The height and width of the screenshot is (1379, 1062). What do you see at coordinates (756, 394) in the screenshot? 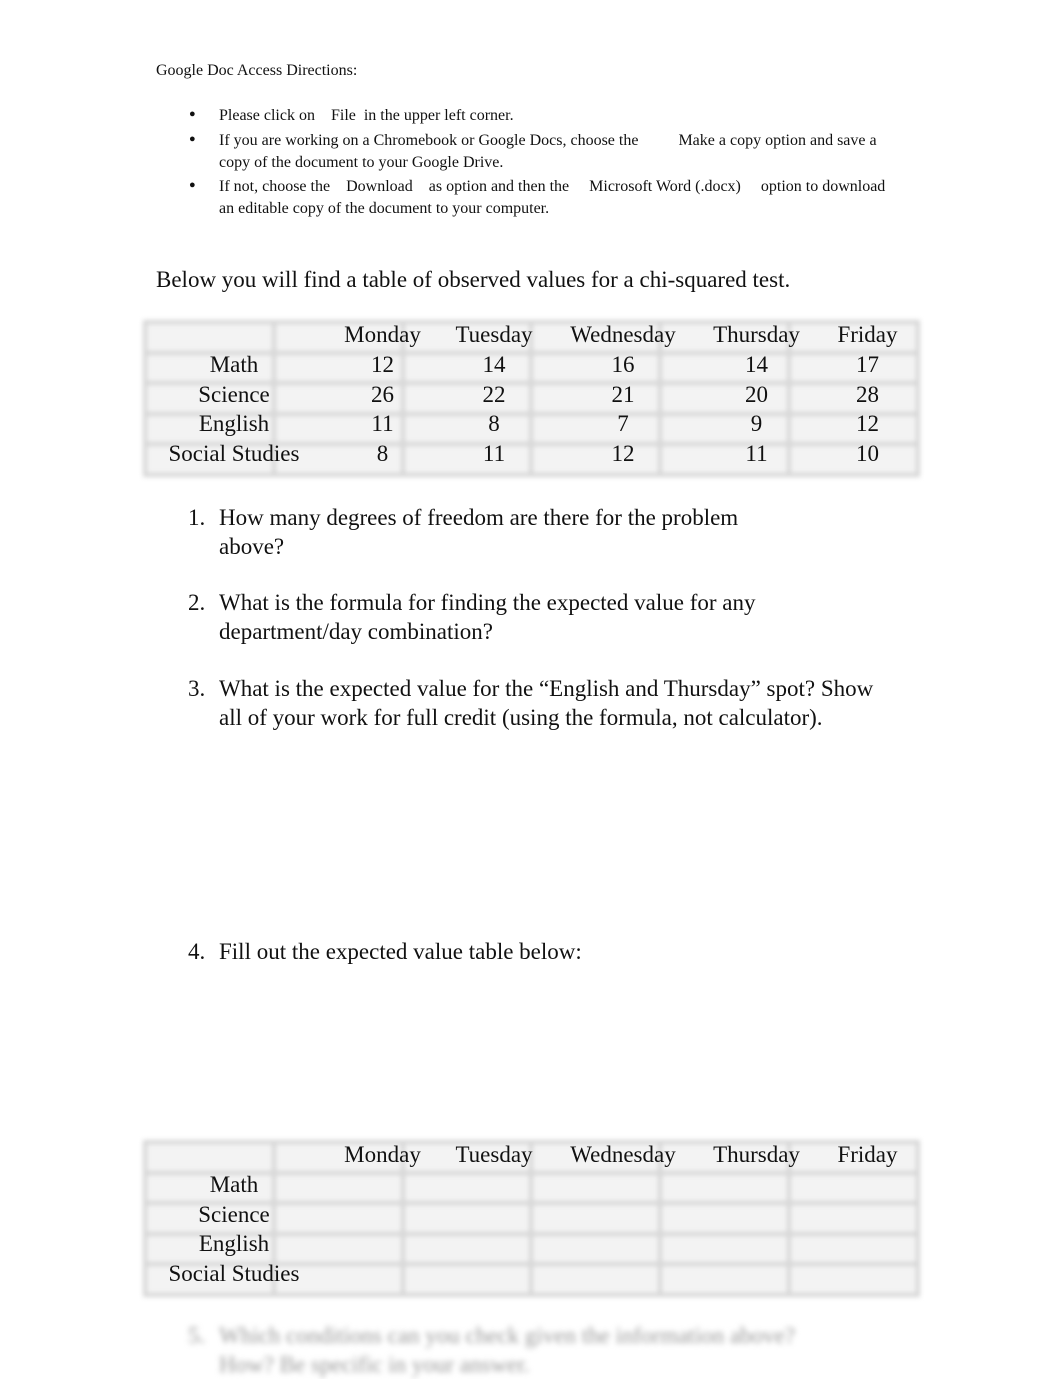
I see `table-cell: 20` at bounding box center [756, 394].